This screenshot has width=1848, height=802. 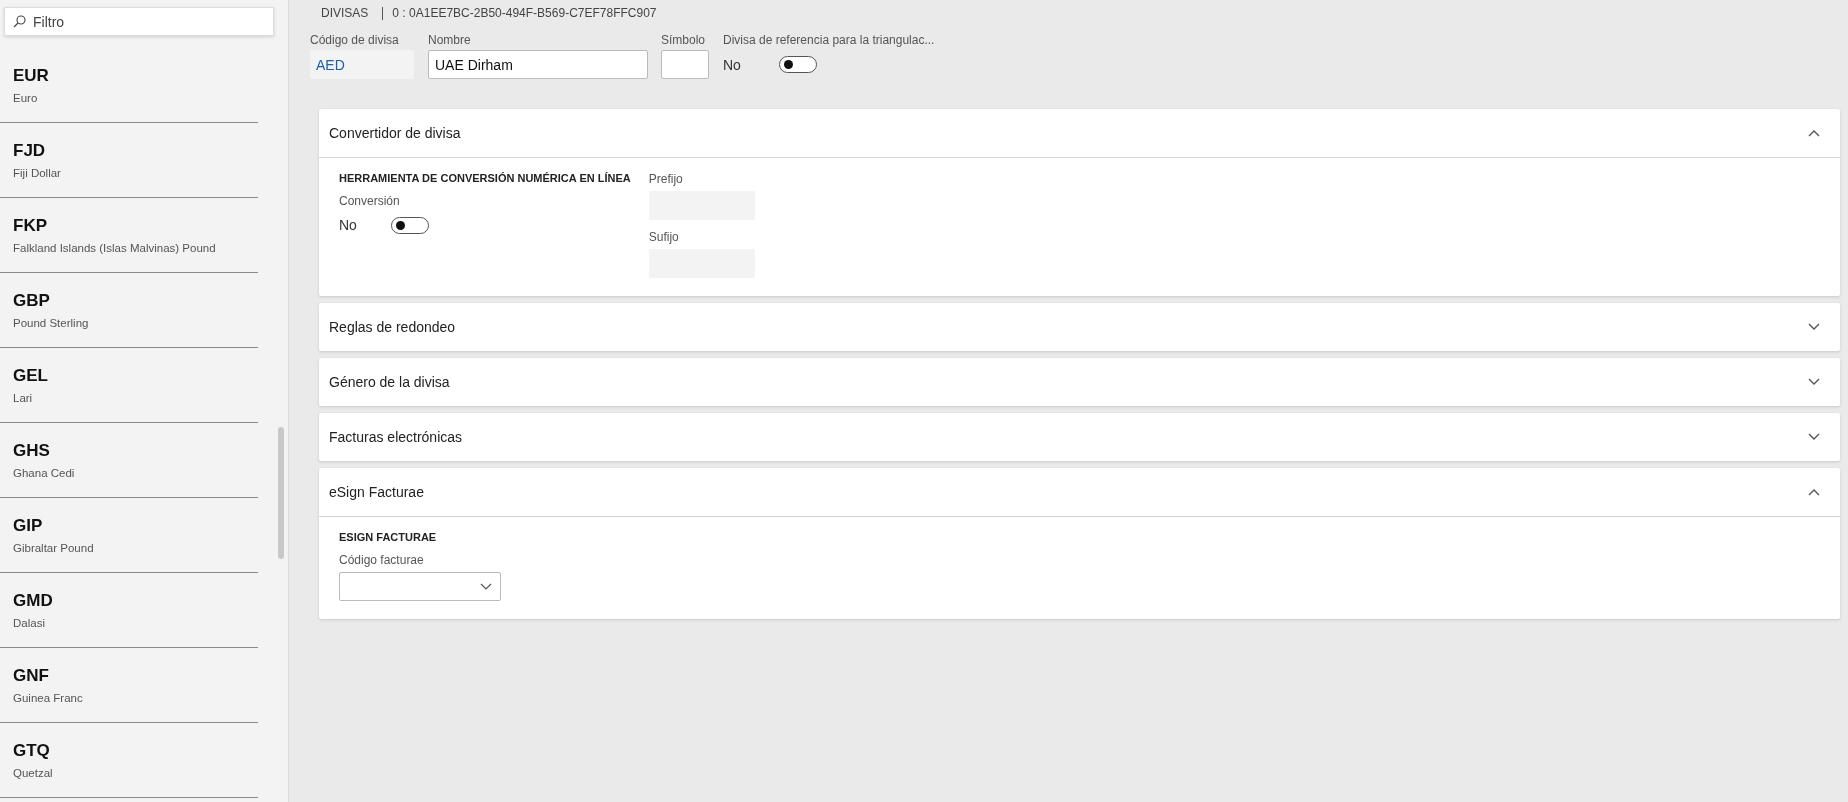 What do you see at coordinates (23, 398) in the screenshot?
I see `currency-name: Lari` at bounding box center [23, 398].